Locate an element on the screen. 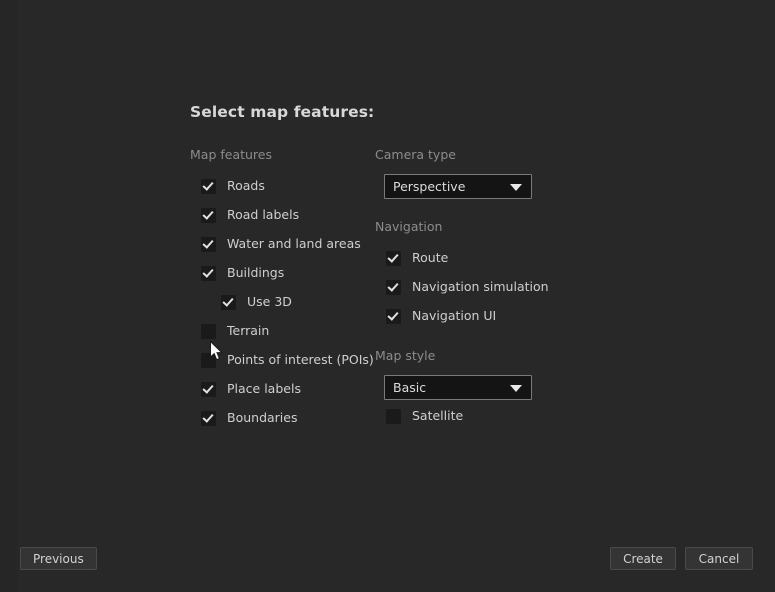 This screenshot has width=775, height=592. checkbox-label-buildings: Buildings is located at coordinates (256, 272).